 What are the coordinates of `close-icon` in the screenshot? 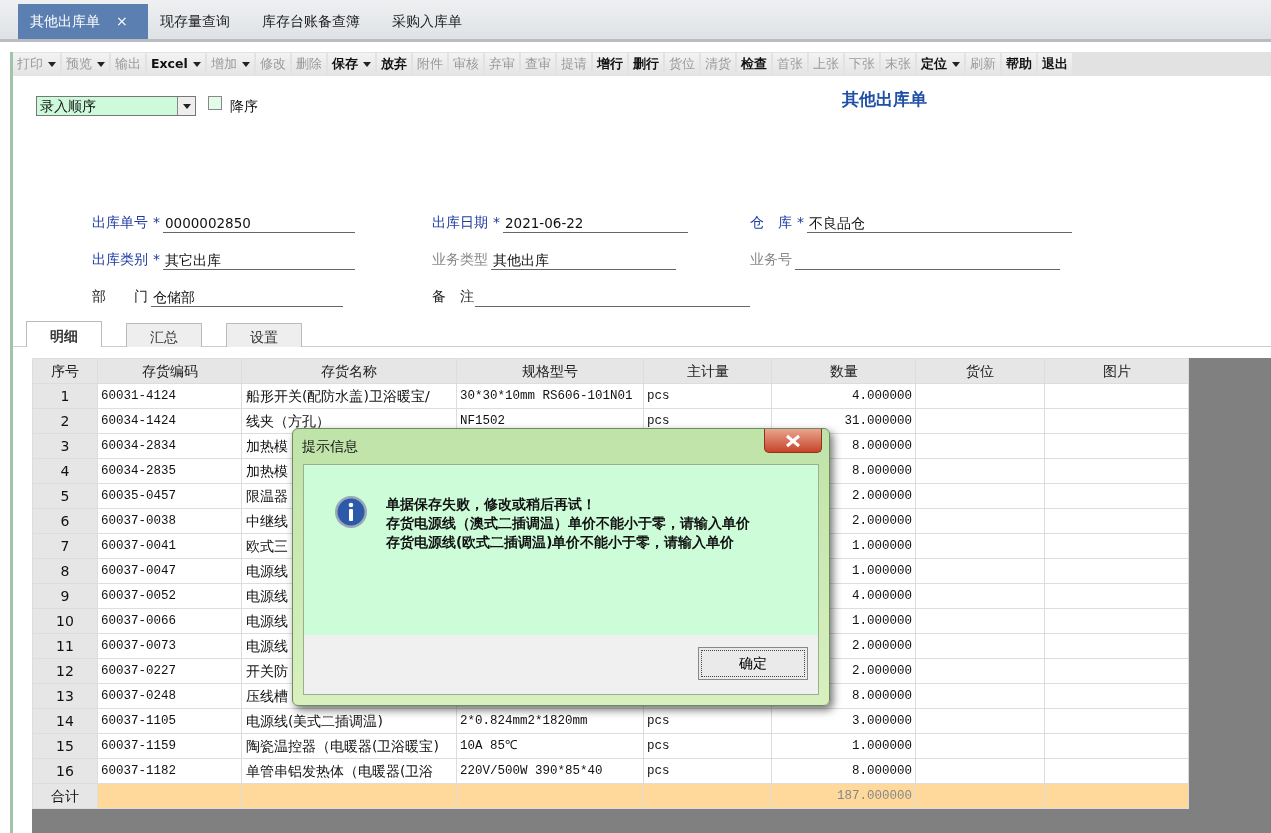 It's located at (793, 440).